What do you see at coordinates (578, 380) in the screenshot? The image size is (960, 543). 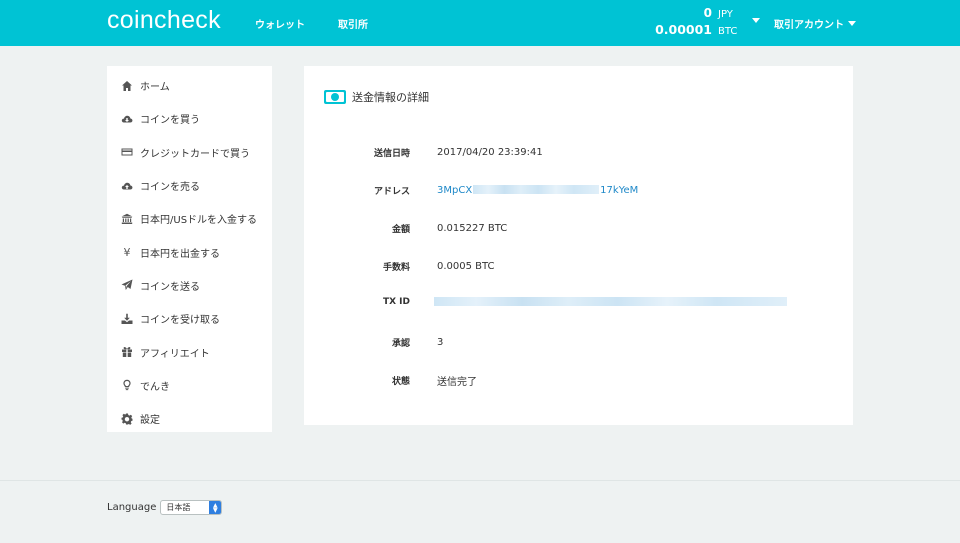 I see `detail-row-status: 状態 送信完了` at bounding box center [578, 380].